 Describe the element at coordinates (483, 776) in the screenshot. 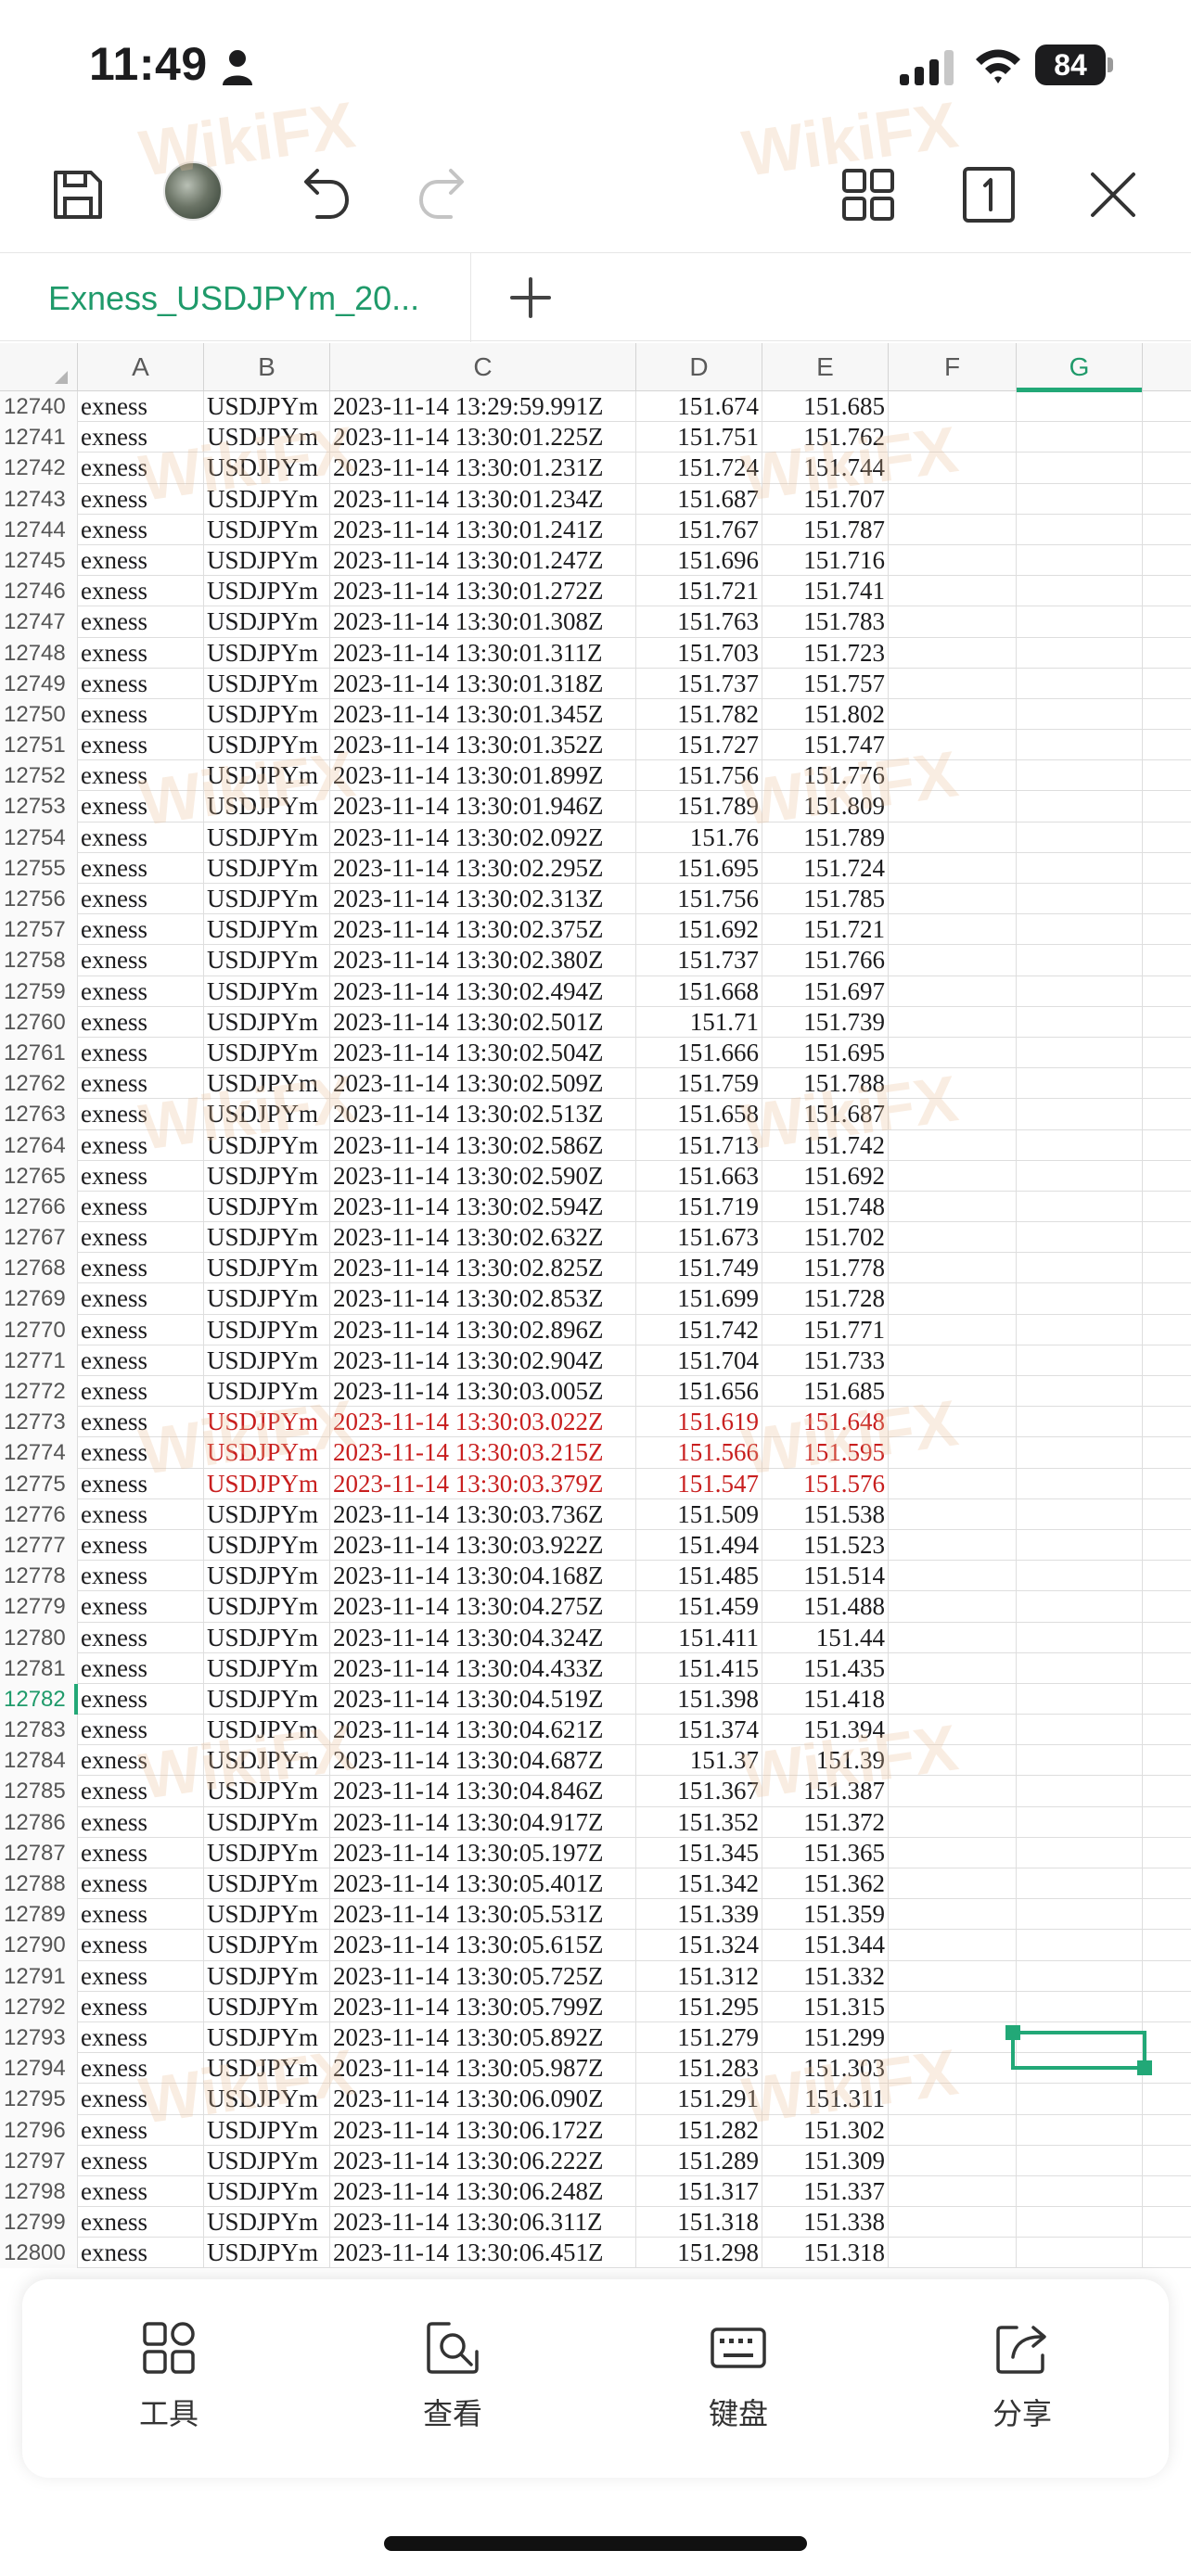

I see `cell-c: 2023-11-14 13:30:01.899Z` at that location.